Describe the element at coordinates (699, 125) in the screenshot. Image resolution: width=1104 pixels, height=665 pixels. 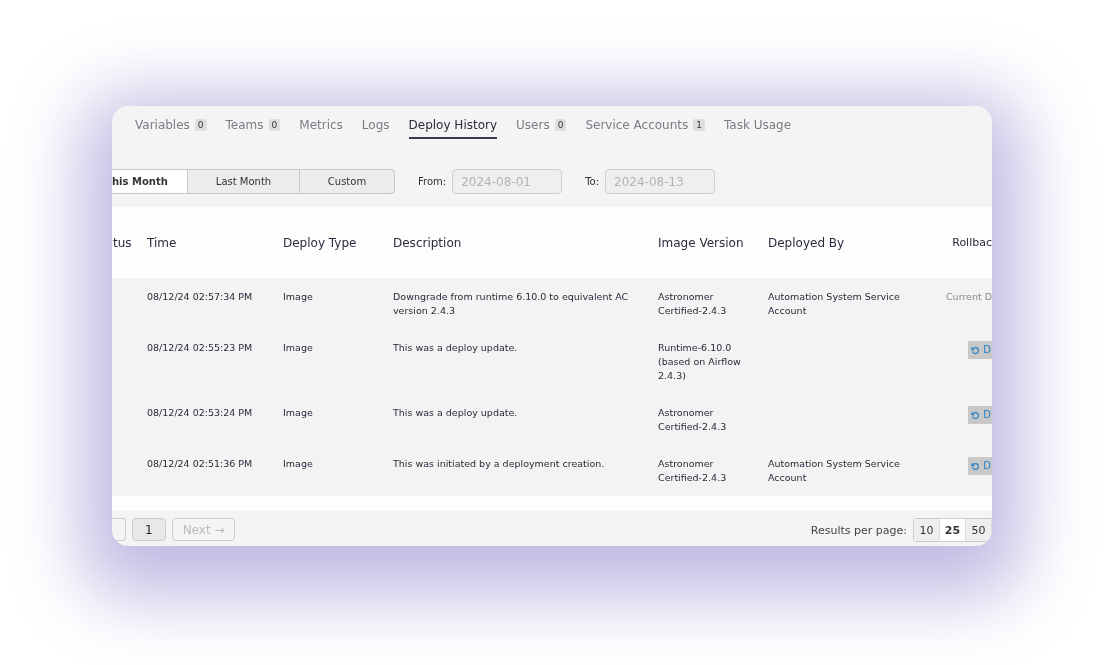
I see `count-badge: 1` at that location.